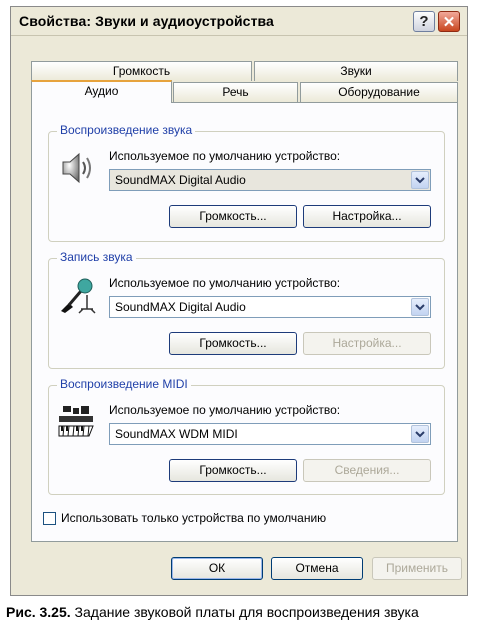 This screenshot has height=637, width=491. I want to click on close-button: ✕, so click(449, 21).